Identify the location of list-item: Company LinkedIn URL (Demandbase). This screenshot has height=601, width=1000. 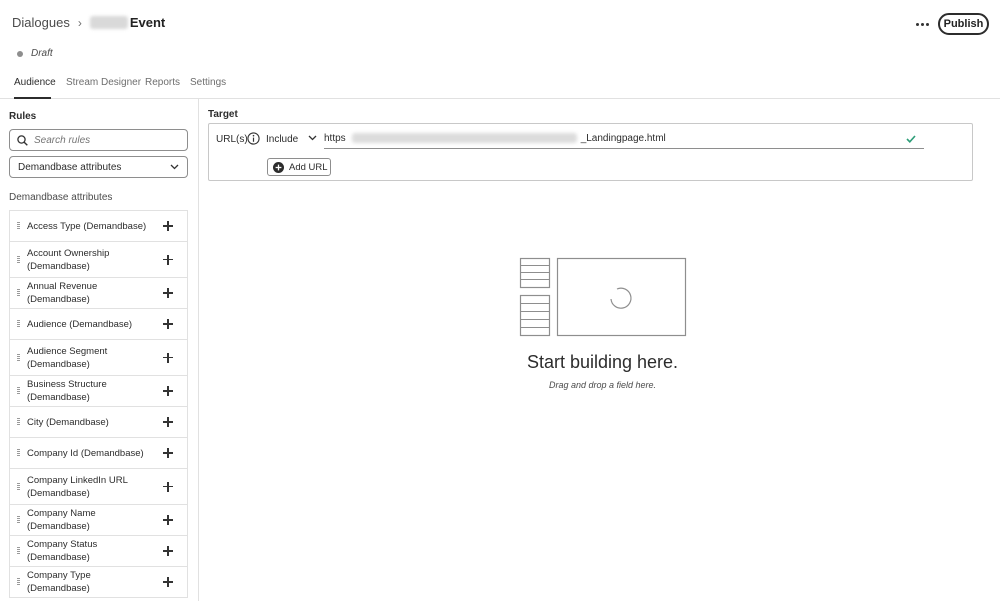
(98, 487).